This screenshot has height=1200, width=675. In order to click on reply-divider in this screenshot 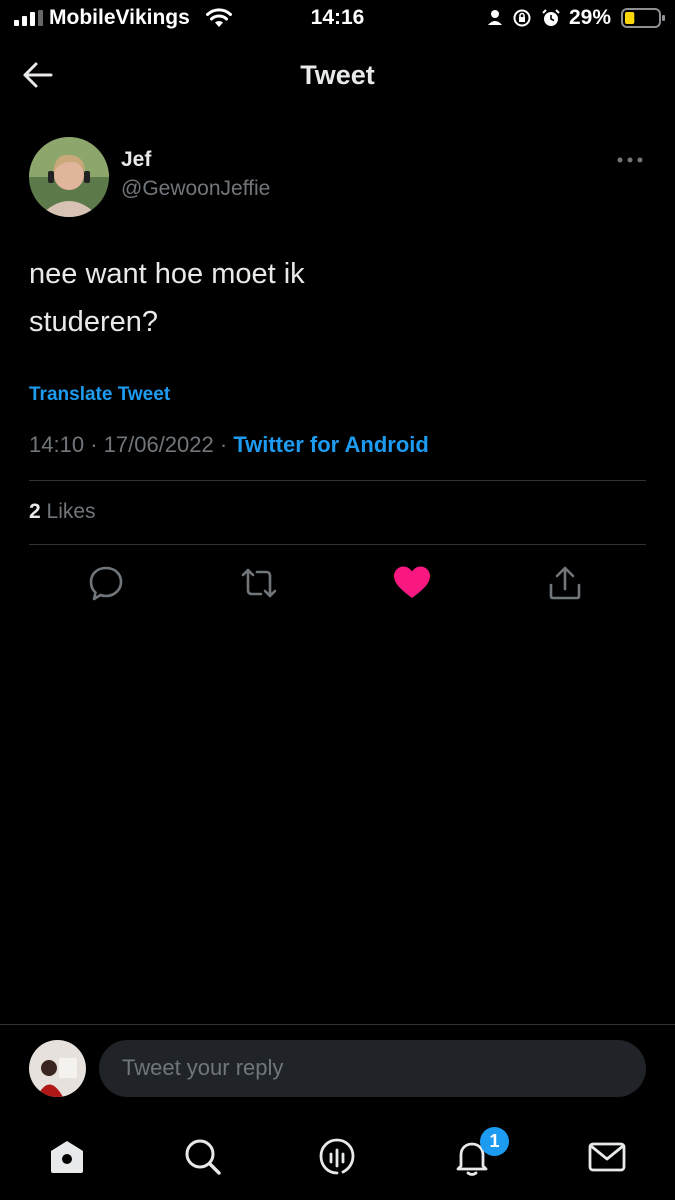, I will do `click(337, 1024)`.